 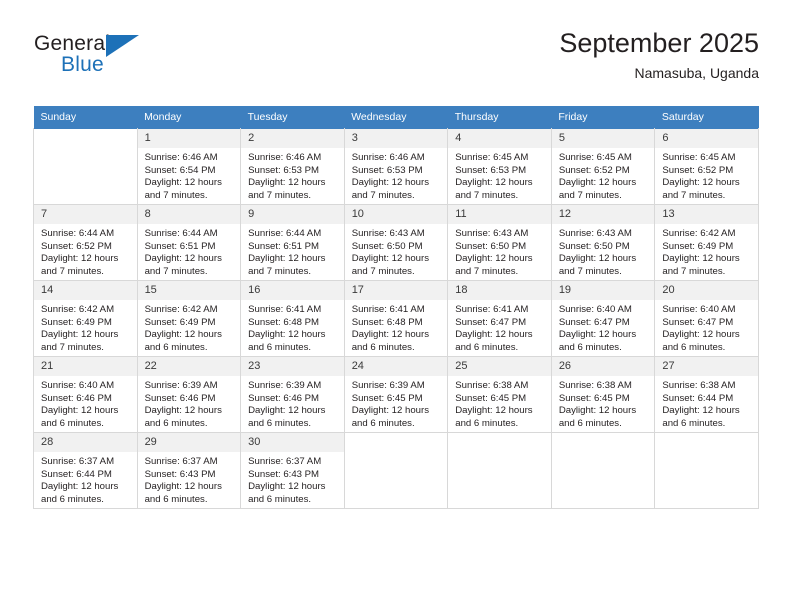 I want to click on sunrise-text: Sunrise: 6:46 AM, so click(x=285, y=157).